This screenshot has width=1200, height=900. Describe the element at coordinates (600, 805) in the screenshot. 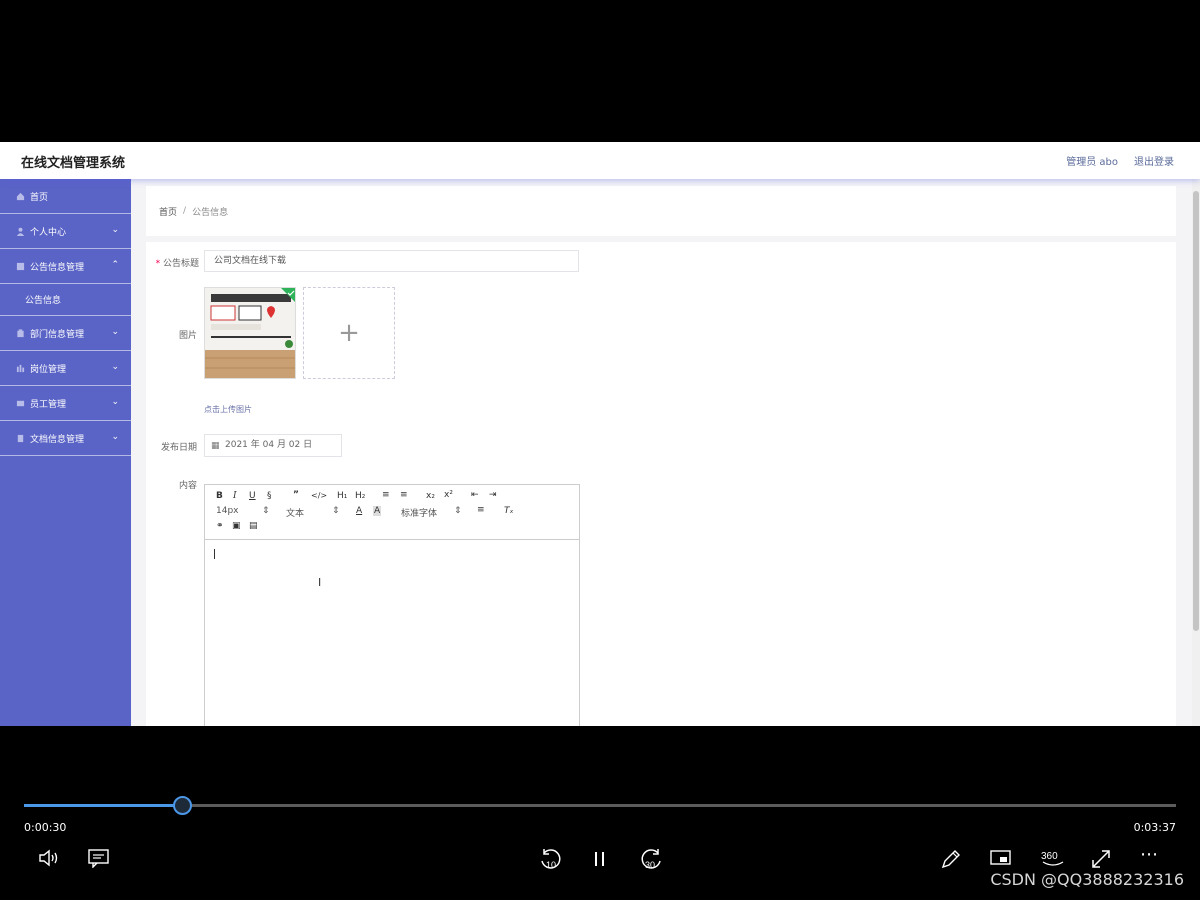

I see `seek-bar` at that location.